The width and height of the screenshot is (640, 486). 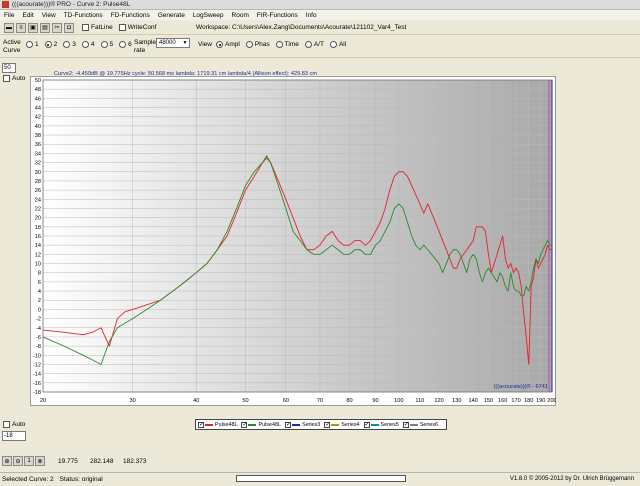 I want to click on sample-rate-select: 48000 ▼, so click(x=173, y=43).